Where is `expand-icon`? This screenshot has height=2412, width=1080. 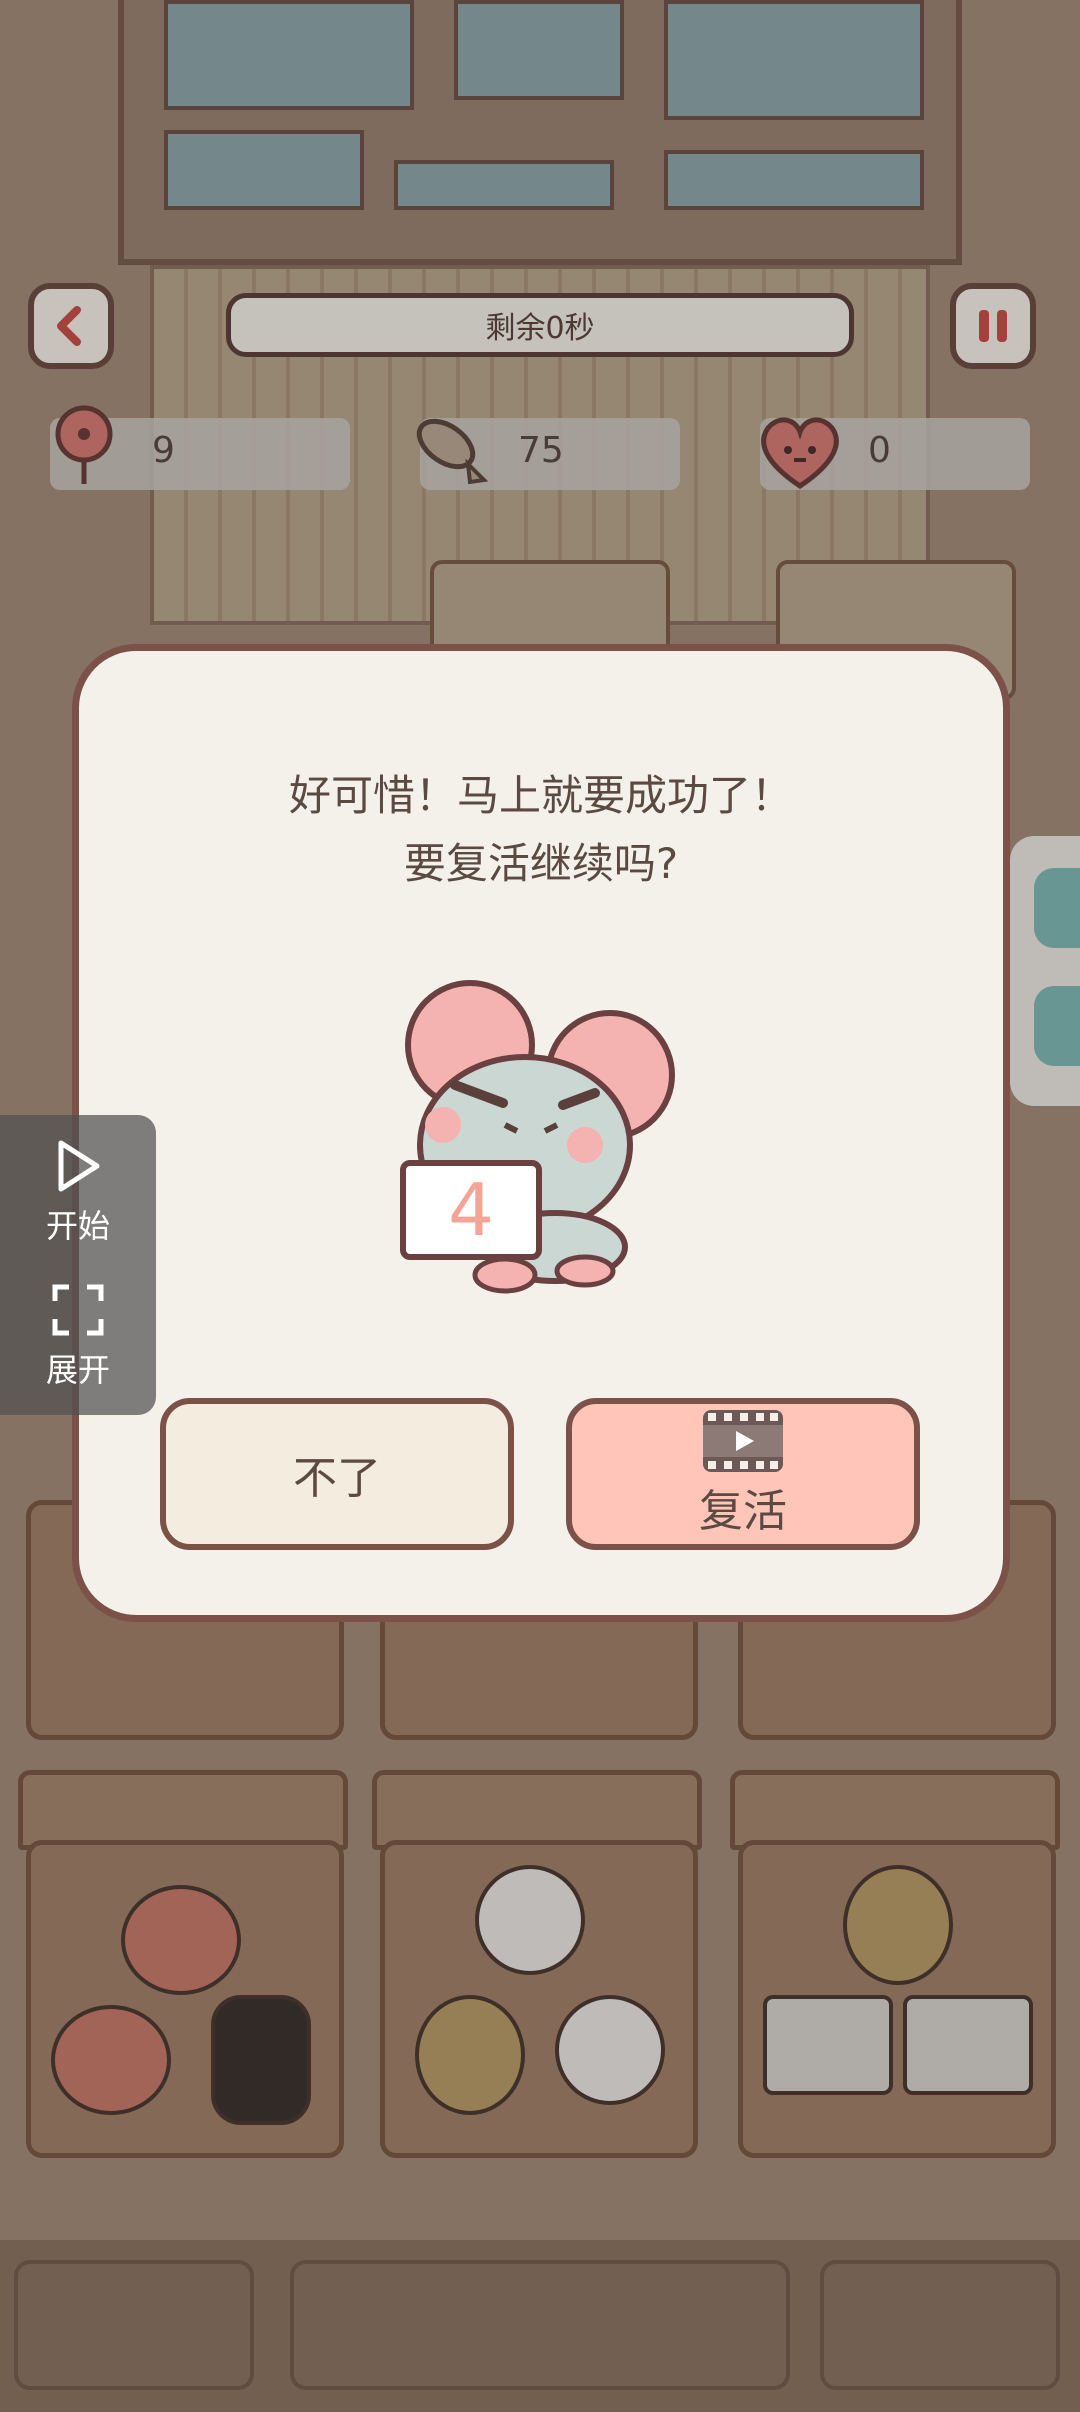
expand-icon is located at coordinates (78, 1310).